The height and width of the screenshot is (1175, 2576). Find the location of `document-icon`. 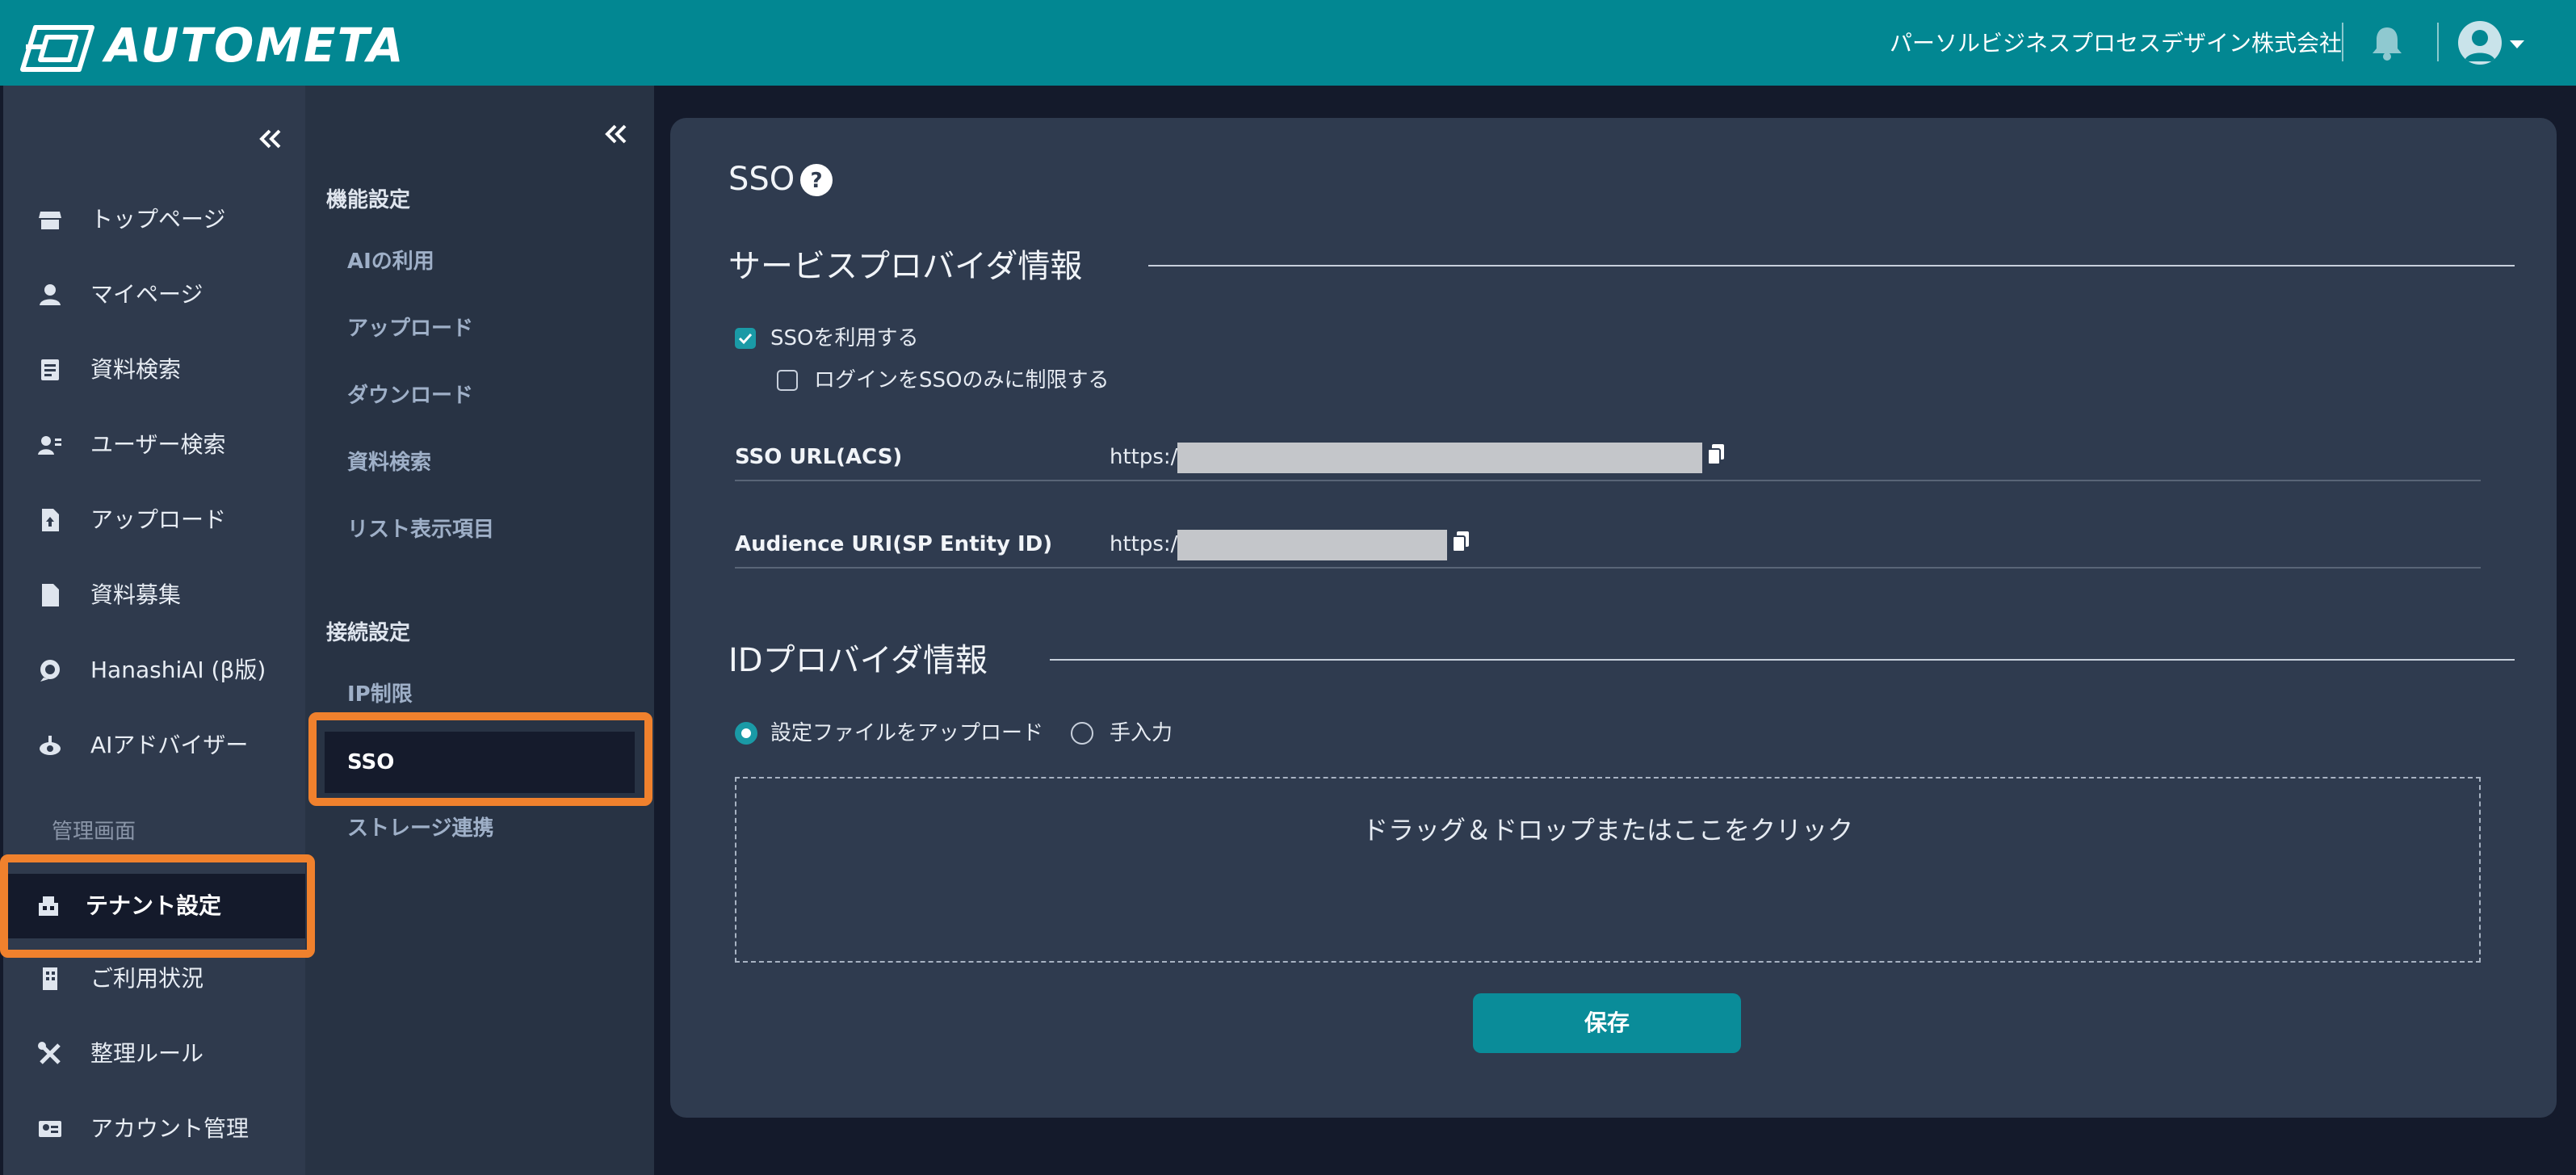

document-icon is located at coordinates (50, 595).